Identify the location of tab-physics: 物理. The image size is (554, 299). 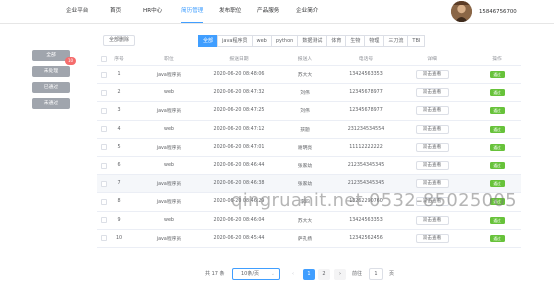
(374, 41).